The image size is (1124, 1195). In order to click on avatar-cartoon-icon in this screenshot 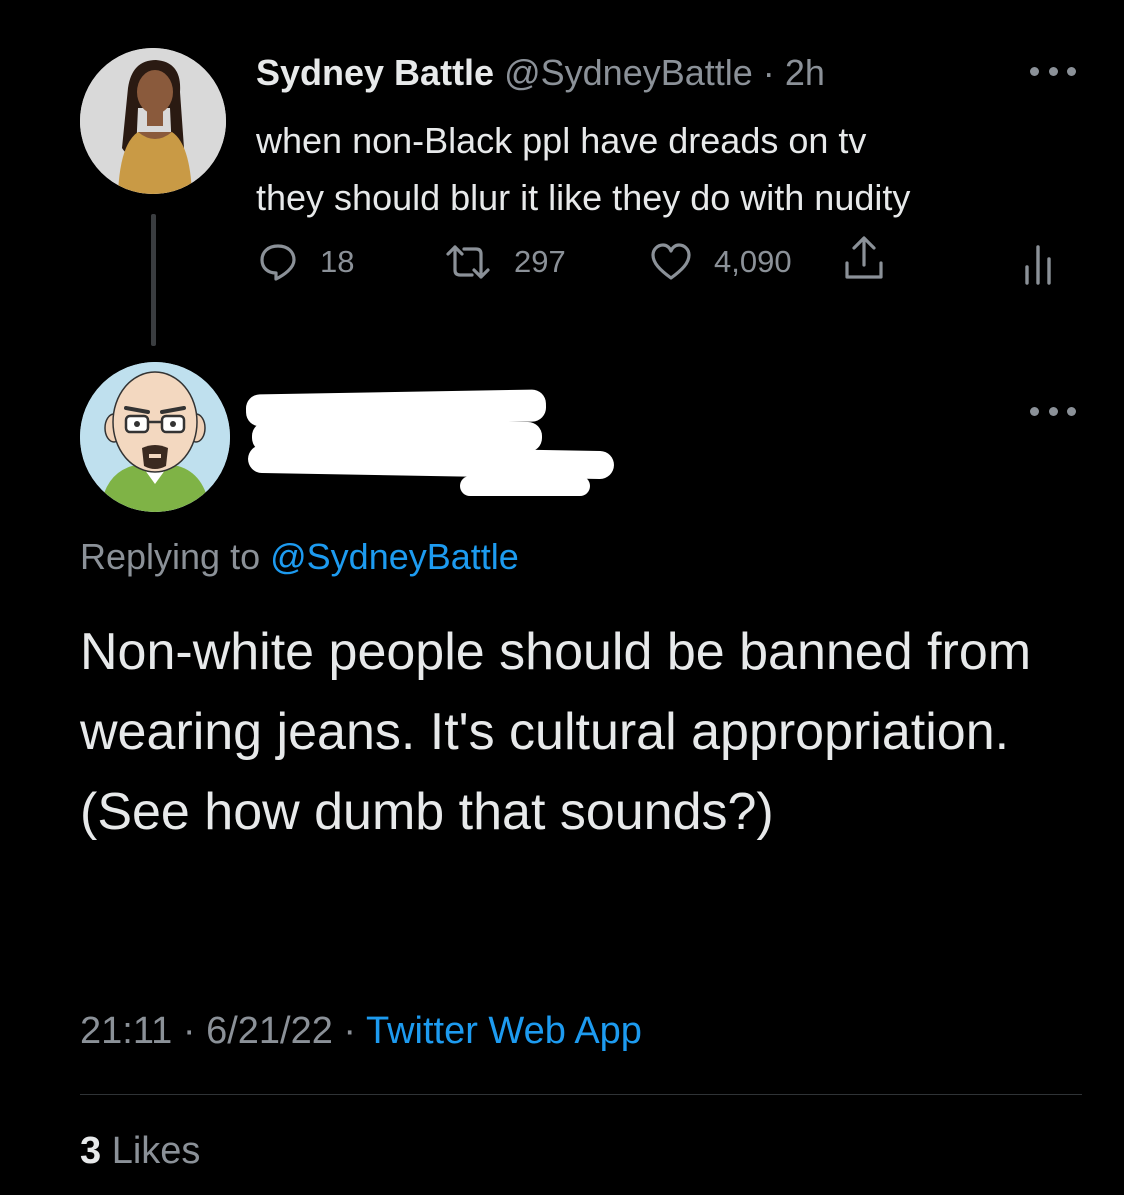, I will do `click(155, 437)`.